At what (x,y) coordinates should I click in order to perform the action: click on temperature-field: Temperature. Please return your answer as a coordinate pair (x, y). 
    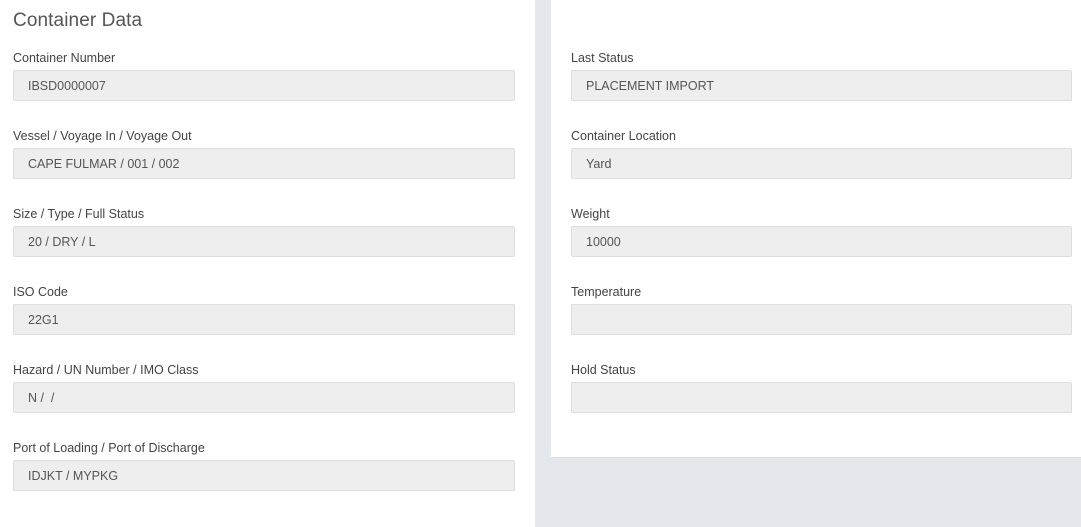
    Looking at the image, I should click on (821, 309).